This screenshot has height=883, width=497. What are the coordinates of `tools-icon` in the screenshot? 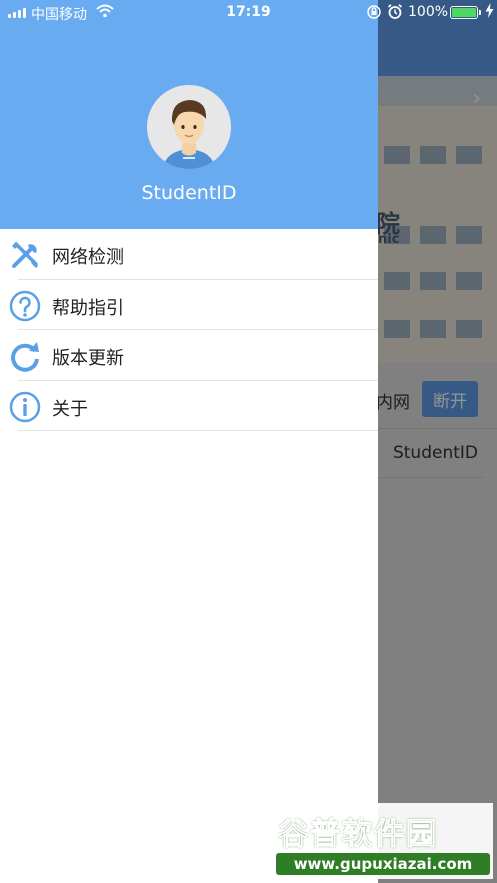 It's located at (25, 255).